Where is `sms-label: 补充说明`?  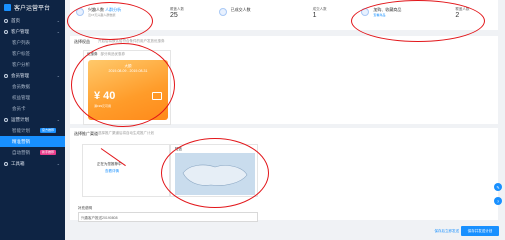
sms-label: 补充说明 is located at coordinates (85, 208).